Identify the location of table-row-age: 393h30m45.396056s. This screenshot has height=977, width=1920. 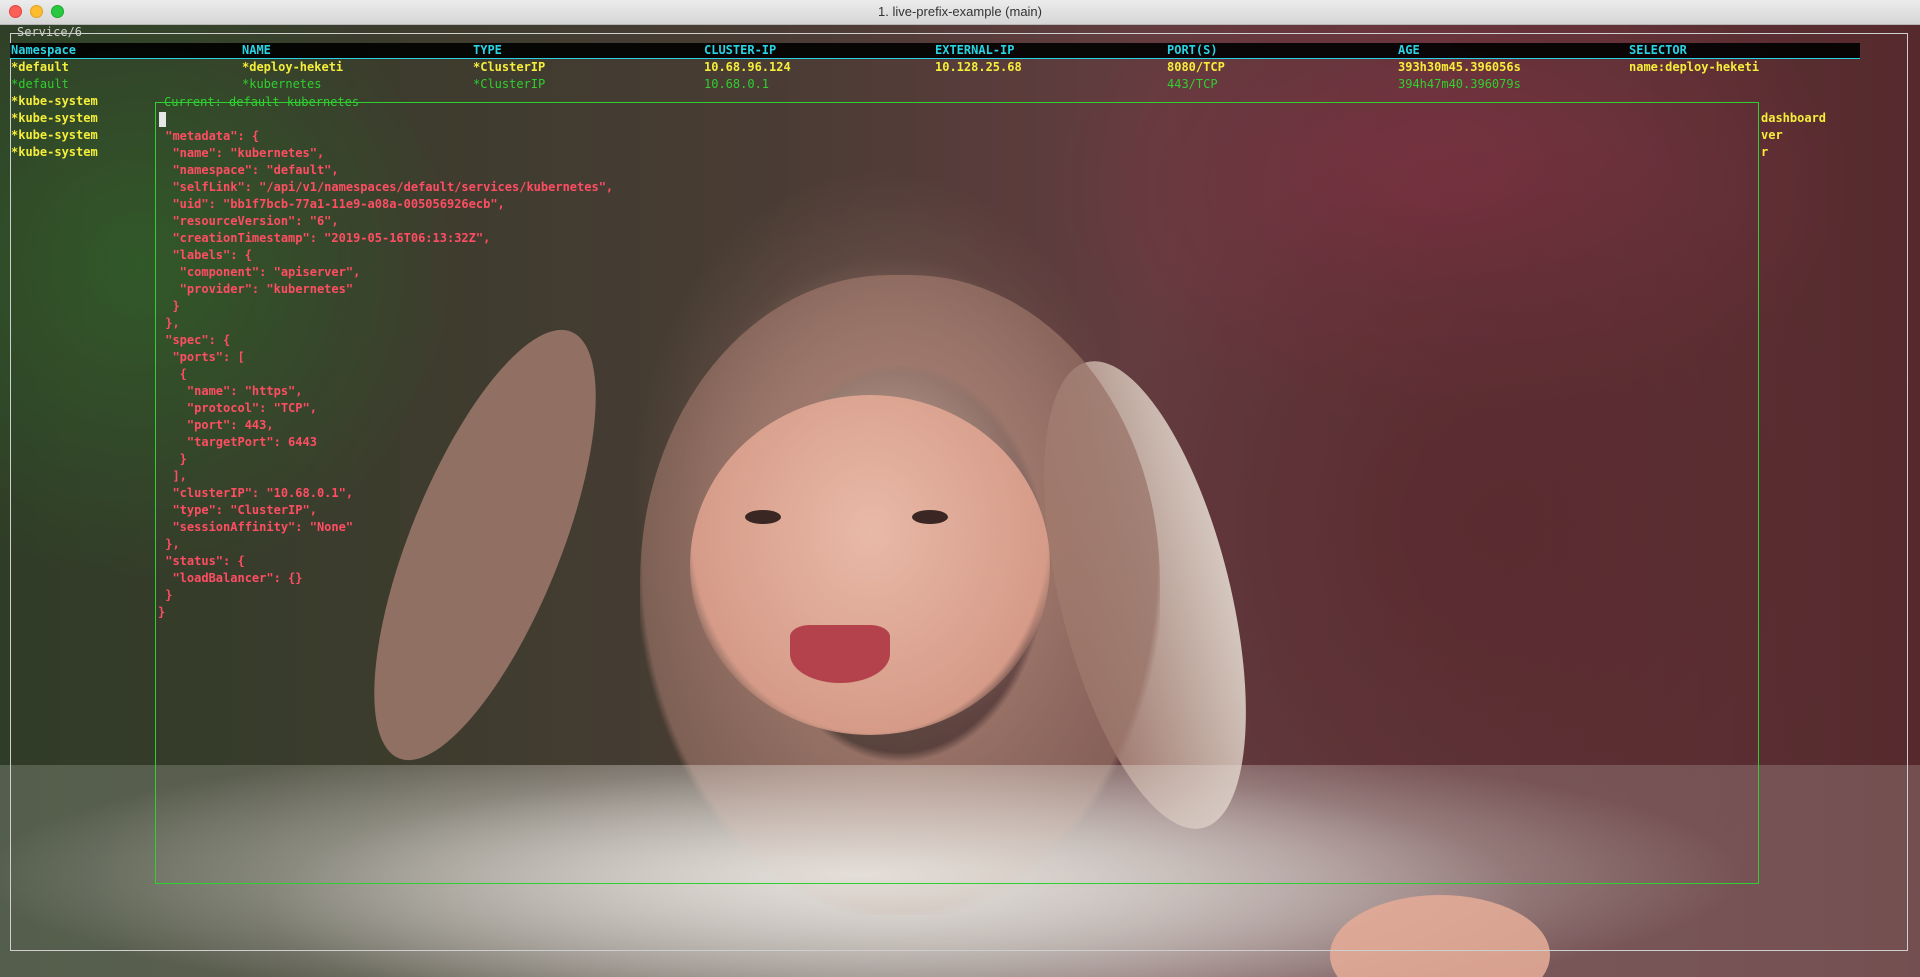
(1459, 67).